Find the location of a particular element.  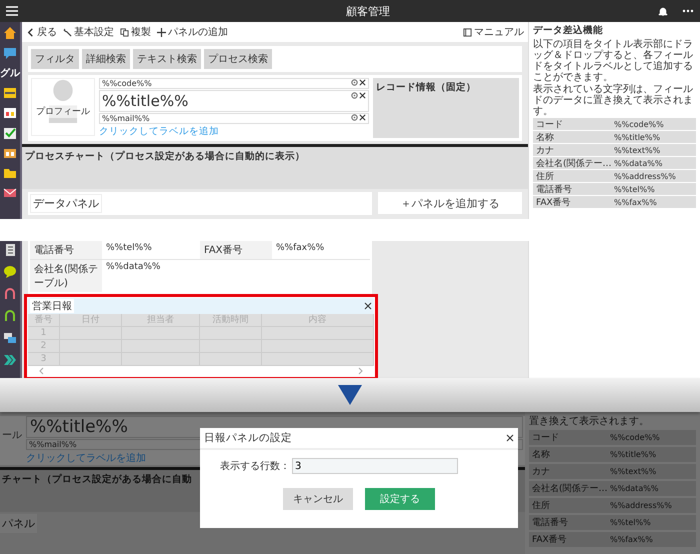

title-label-field: %%code%% is located at coordinates (234, 83).